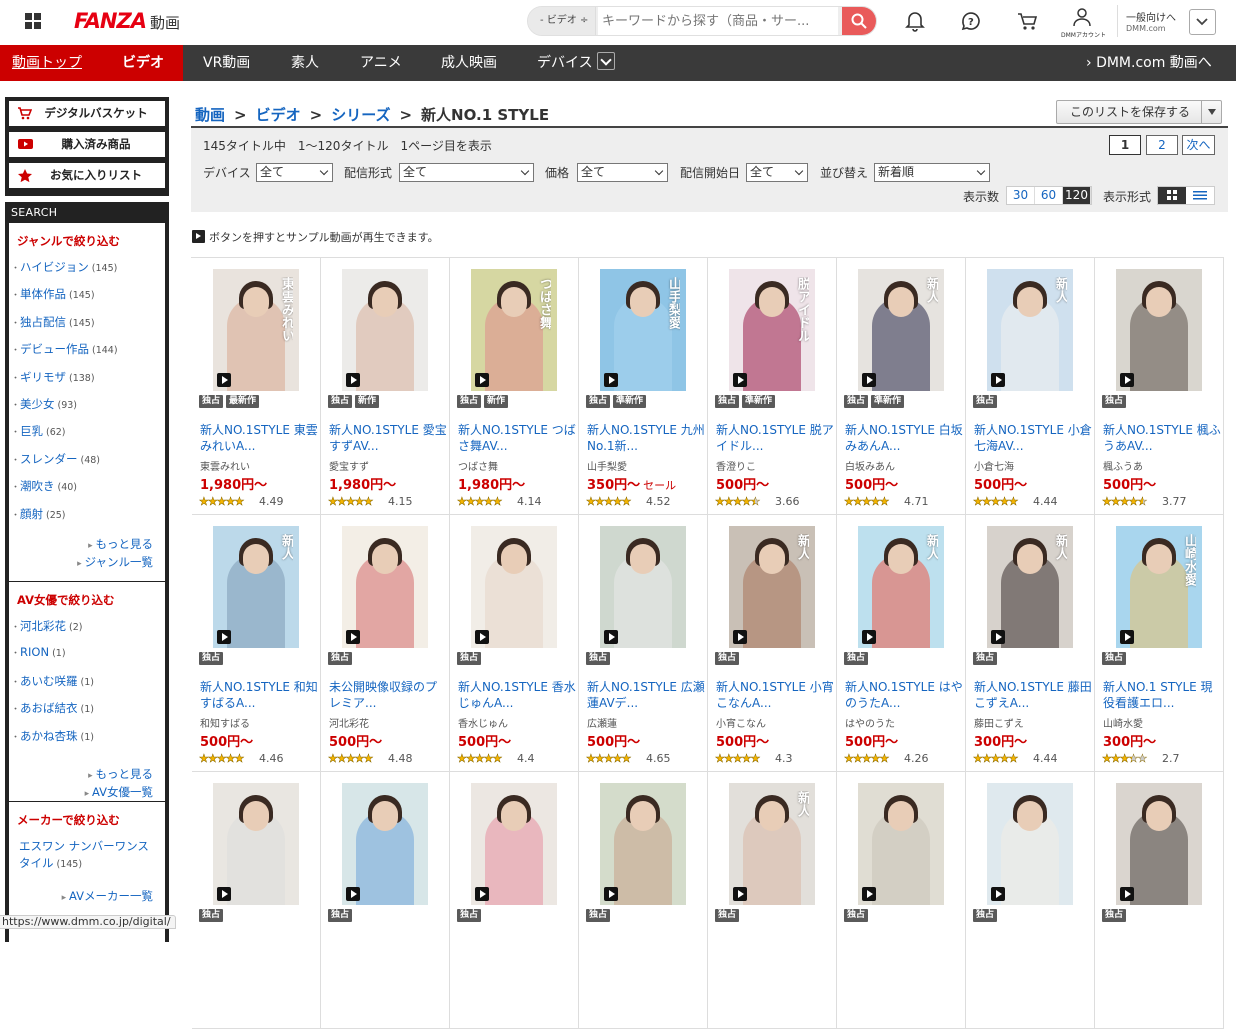  Describe the element at coordinates (87, 299) in the screenshot. I see `genre-item: 単体作品(145)` at that location.